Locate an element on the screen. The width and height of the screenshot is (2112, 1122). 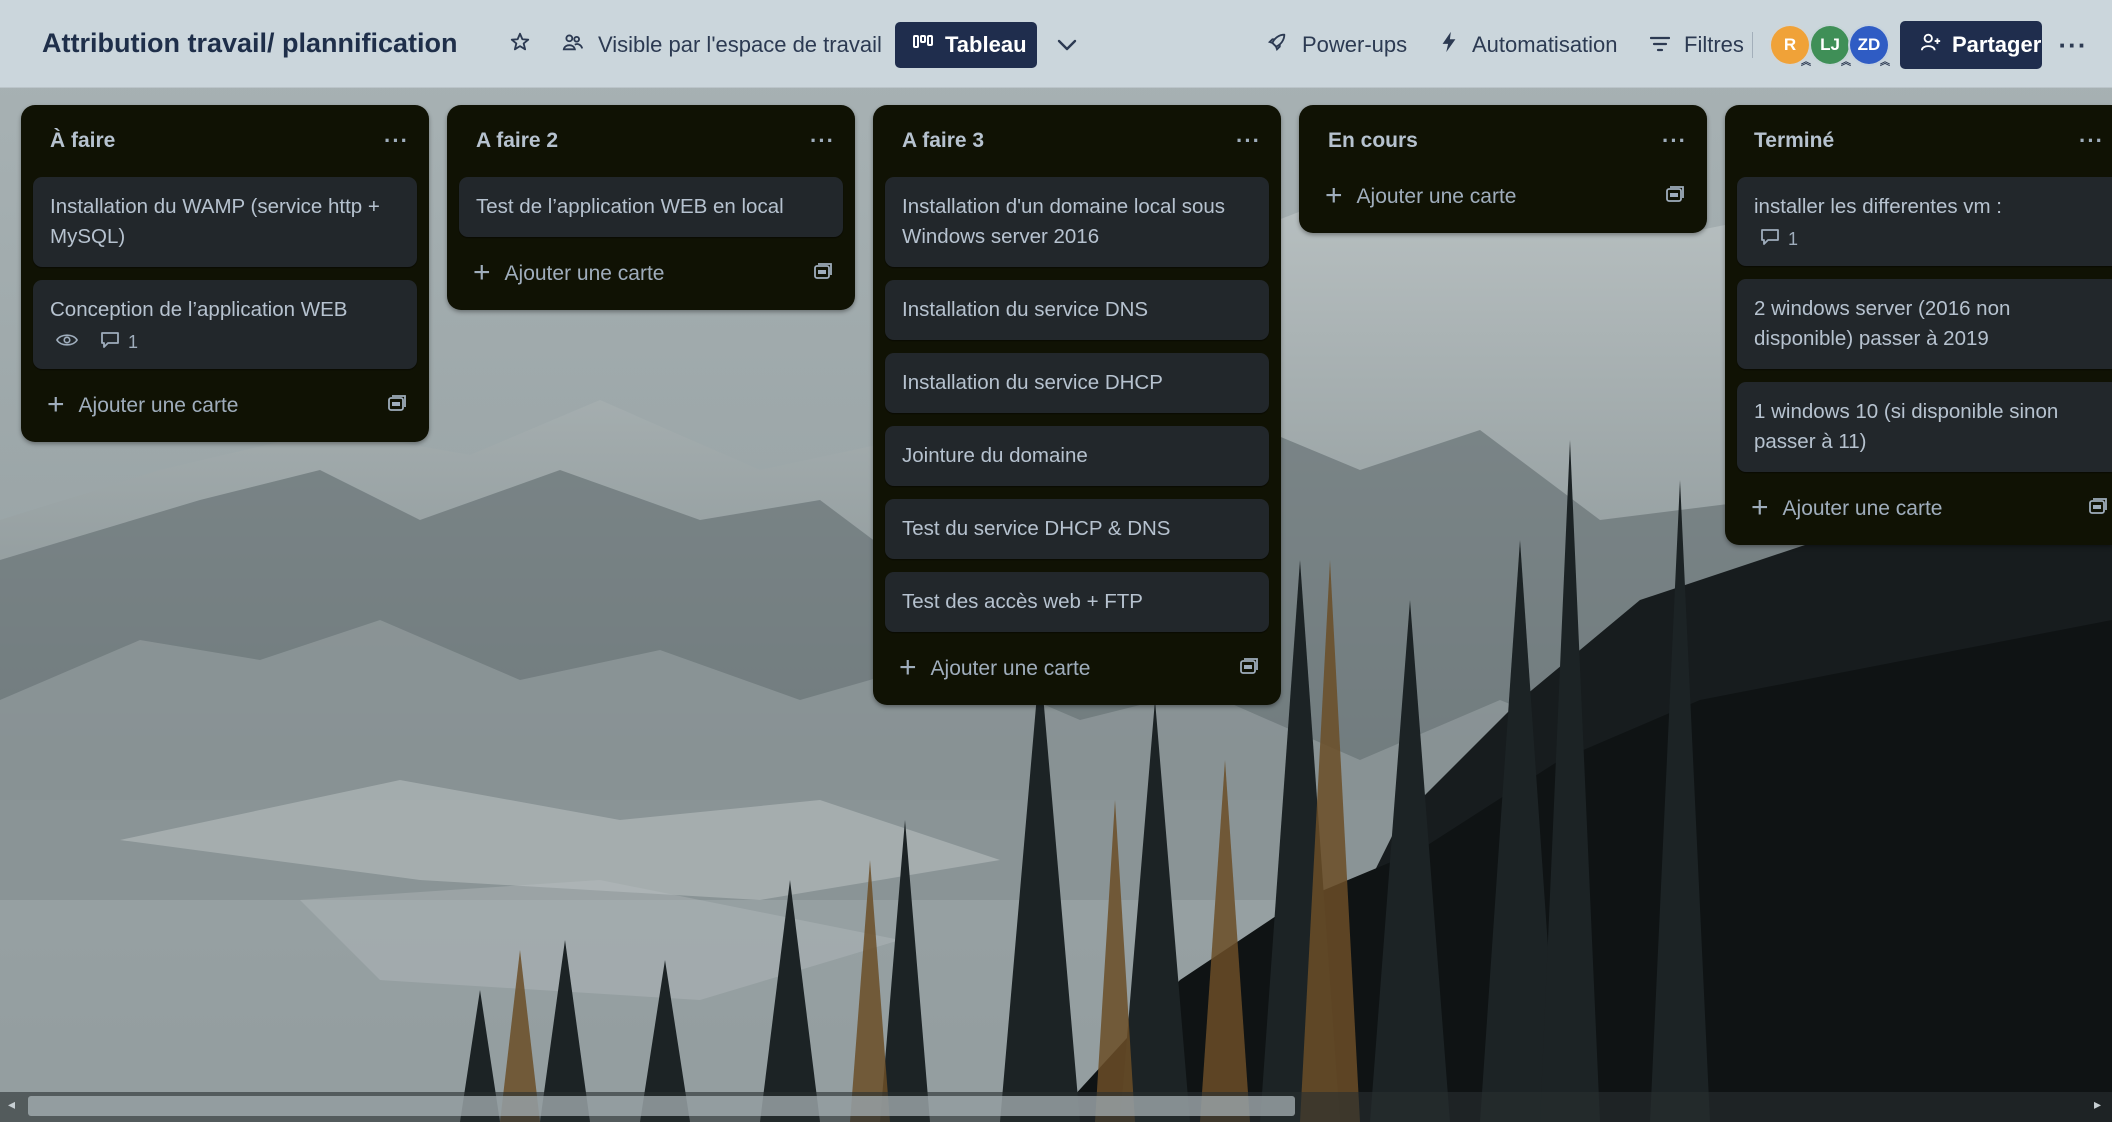
star-icon is located at coordinates (520, 45).